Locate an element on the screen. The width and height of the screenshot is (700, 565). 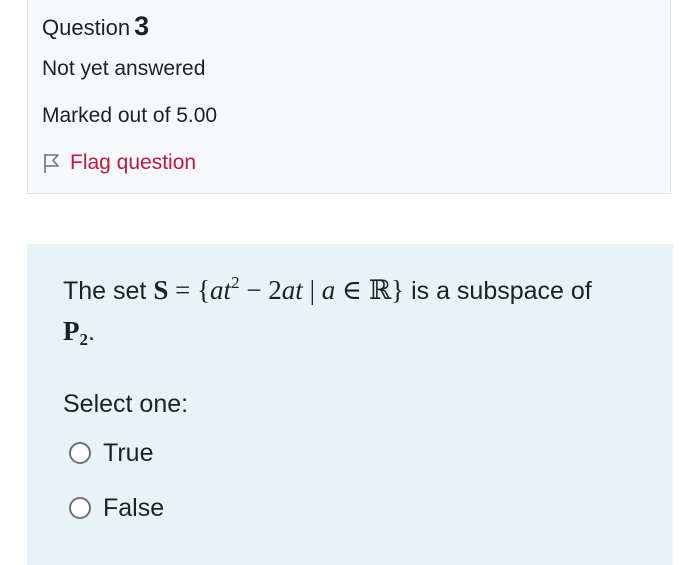
math-space-subscript: 2 is located at coordinates (84, 339).